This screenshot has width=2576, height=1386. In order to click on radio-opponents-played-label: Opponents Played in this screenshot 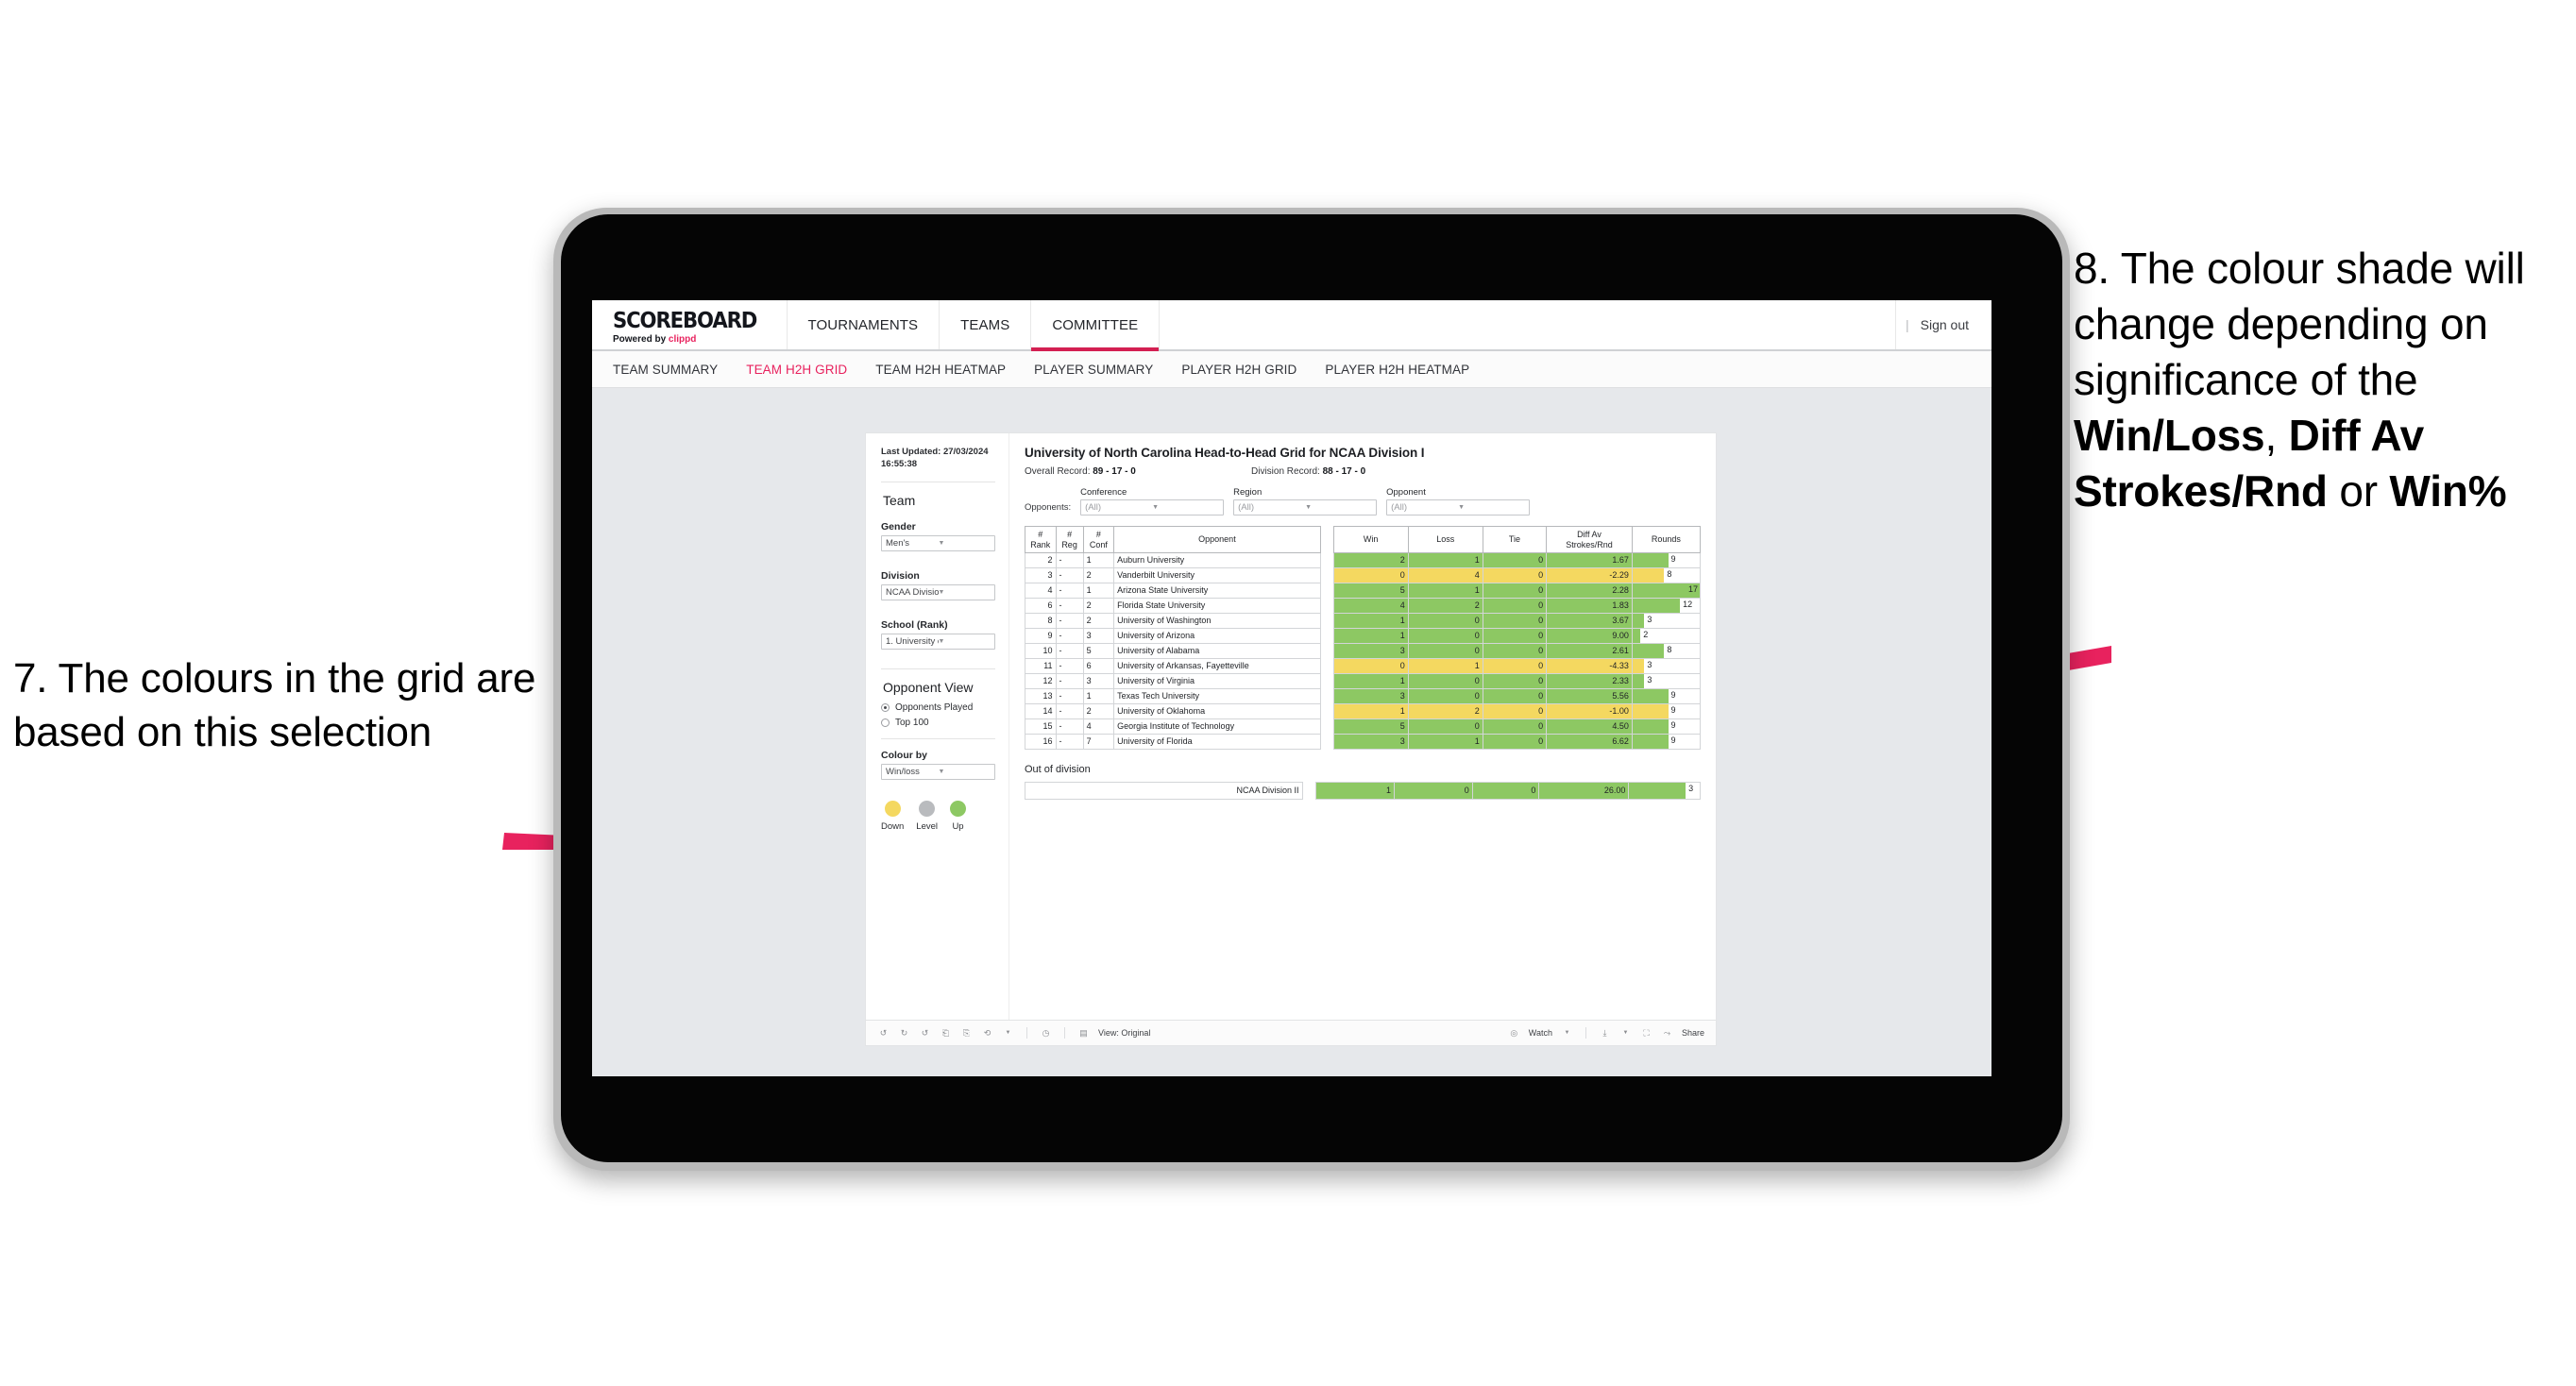, I will do `click(934, 707)`.